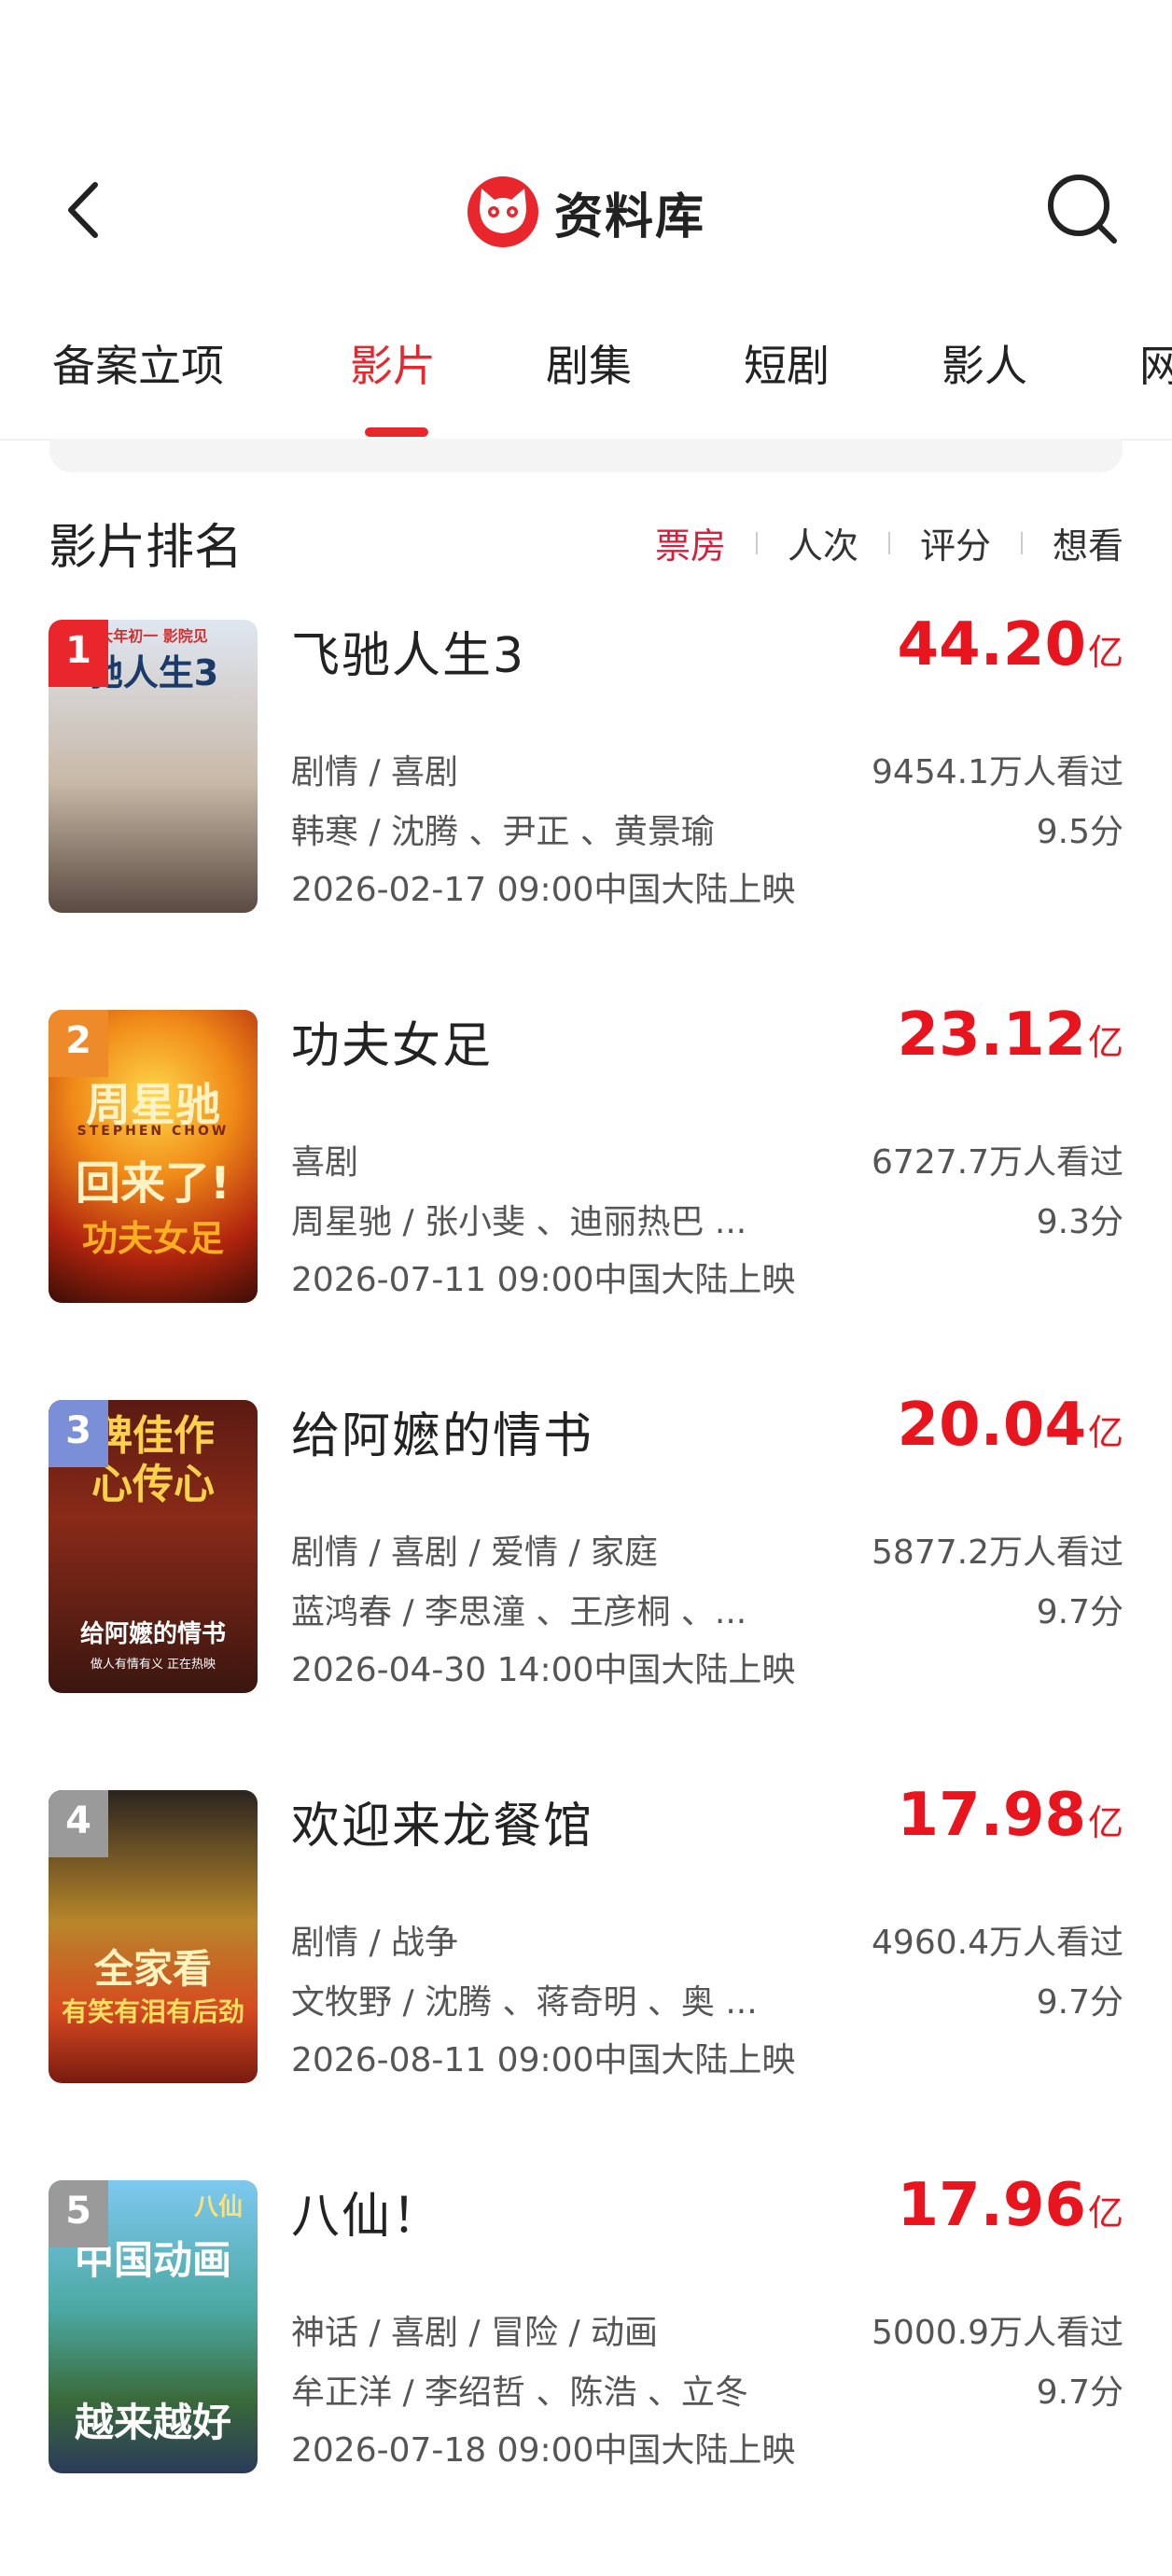 This screenshot has height=2576, width=1172. What do you see at coordinates (153, 1131) in the screenshot?
I see `poster-text: STEPHEN CHOW` at bounding box center [153, 1131].